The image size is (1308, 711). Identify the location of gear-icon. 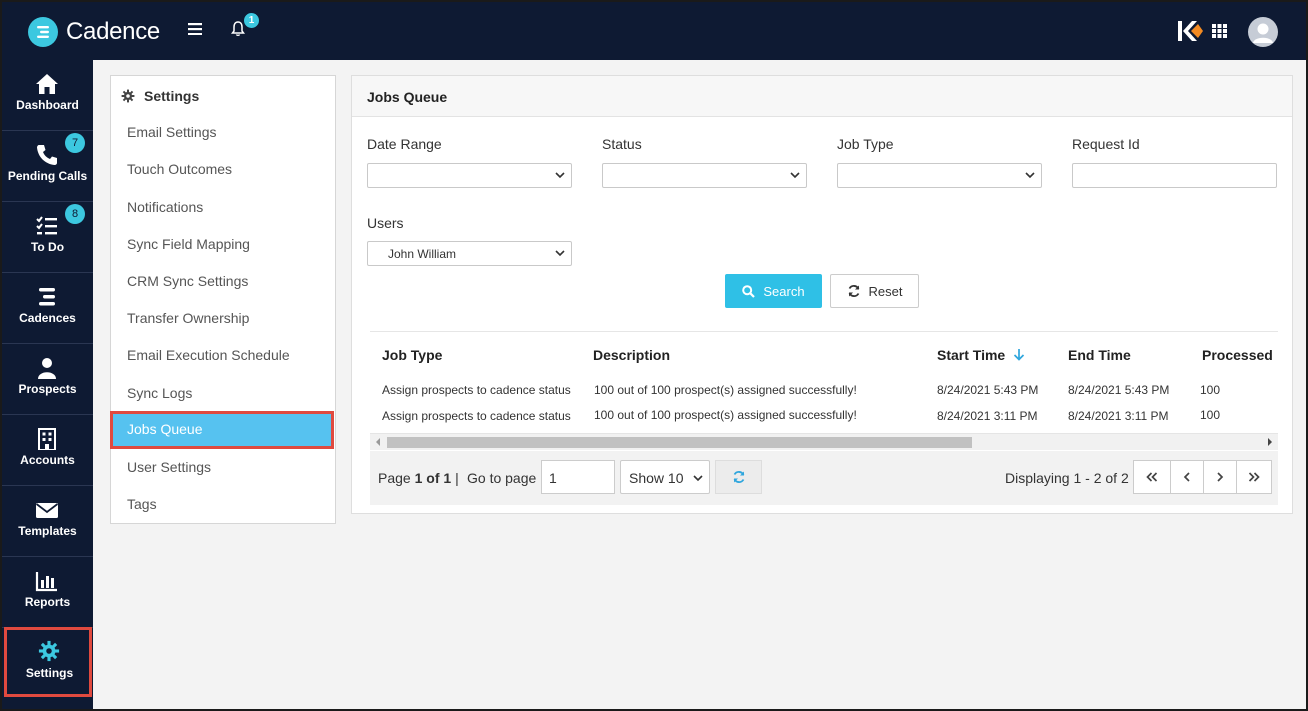
(49, 651).